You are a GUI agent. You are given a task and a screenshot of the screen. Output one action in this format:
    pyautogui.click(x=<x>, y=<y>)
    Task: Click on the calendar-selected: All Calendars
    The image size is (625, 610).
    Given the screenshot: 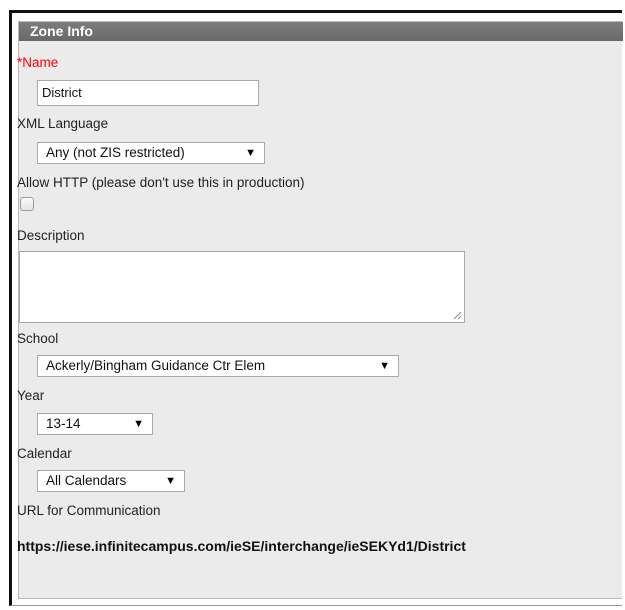 What is the action you would take?
    pyautogui.click(x=86, y=480)
    